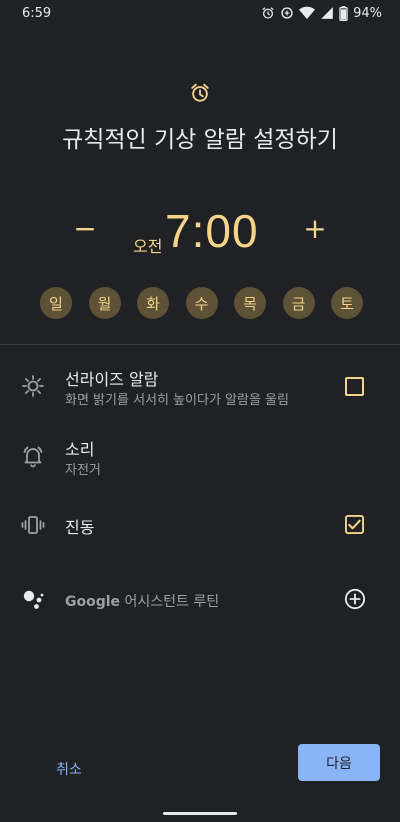 This screenshot has width=400, height=822. What do you see at coordinates (212, 231) in the screenshot?
I see `time-value: 7:00` at bounding box center [212, 231].